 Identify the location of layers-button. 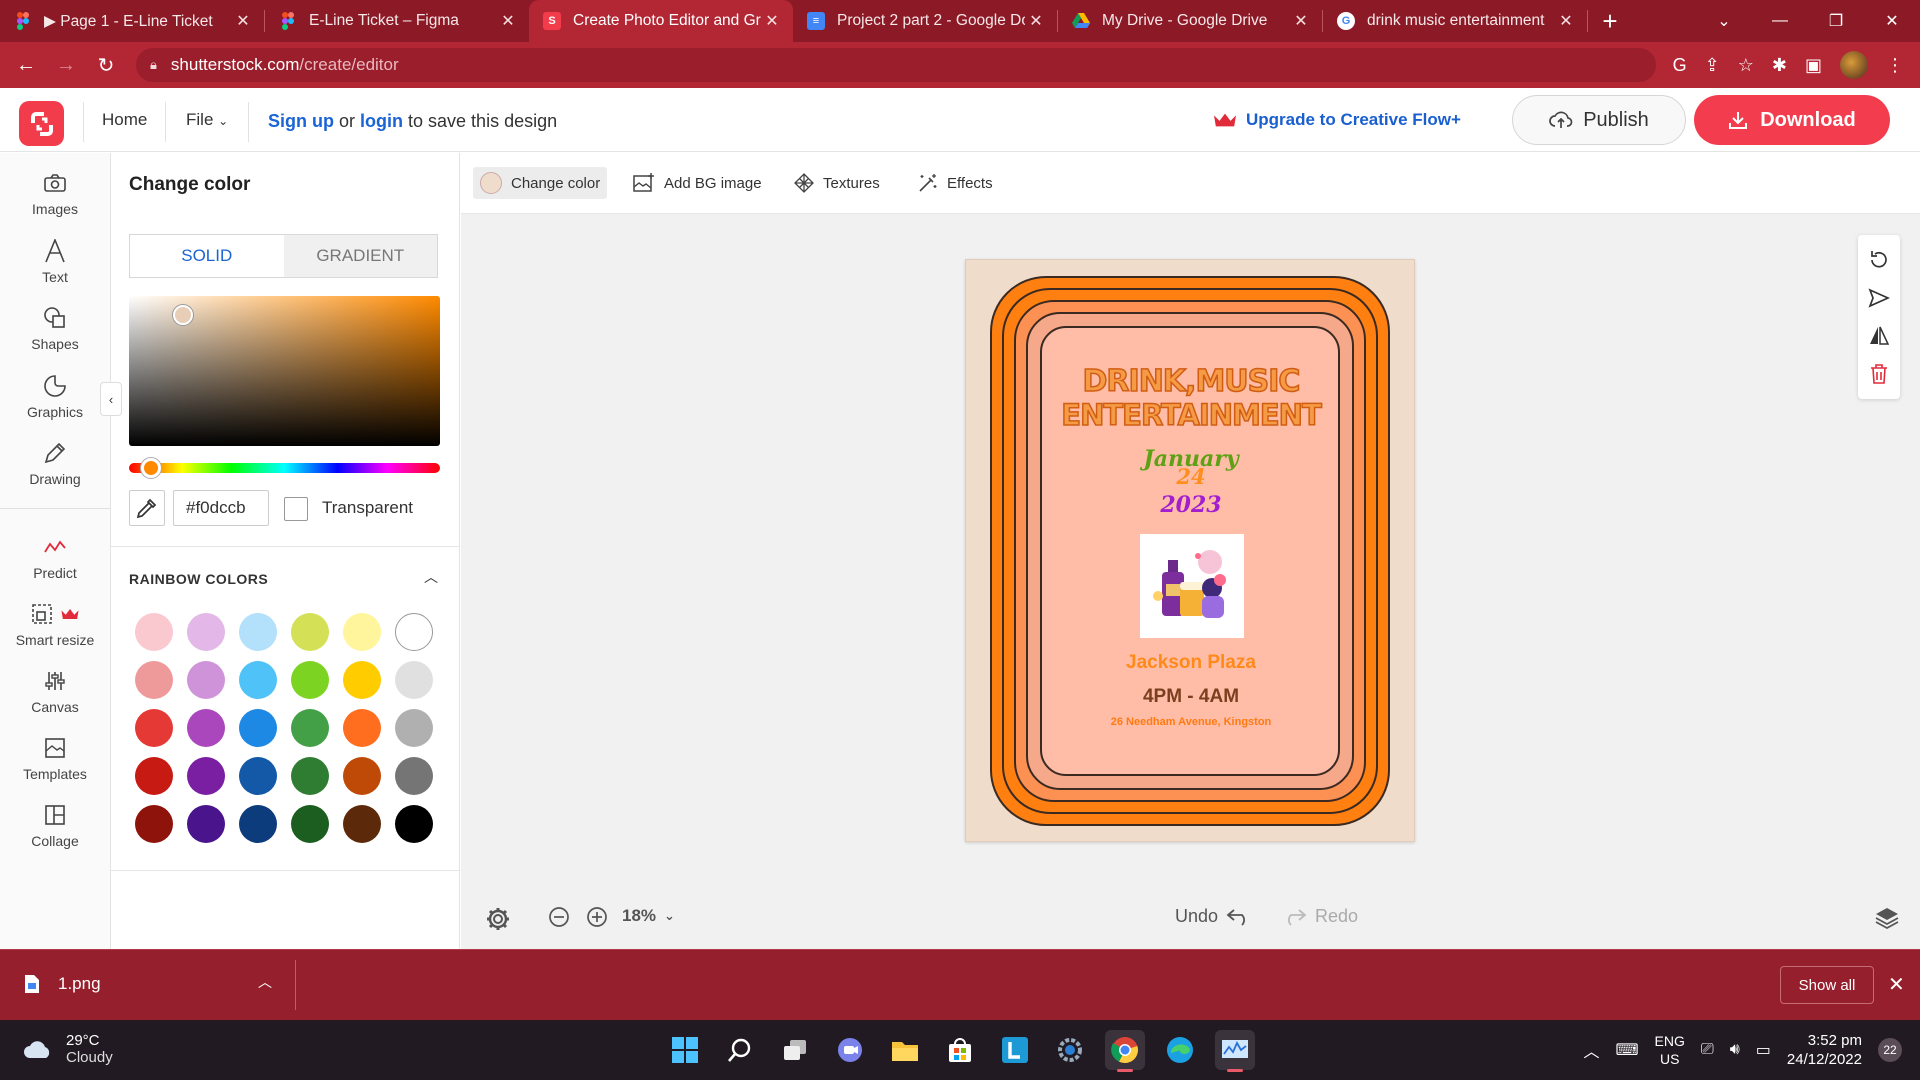
(1887, 918).